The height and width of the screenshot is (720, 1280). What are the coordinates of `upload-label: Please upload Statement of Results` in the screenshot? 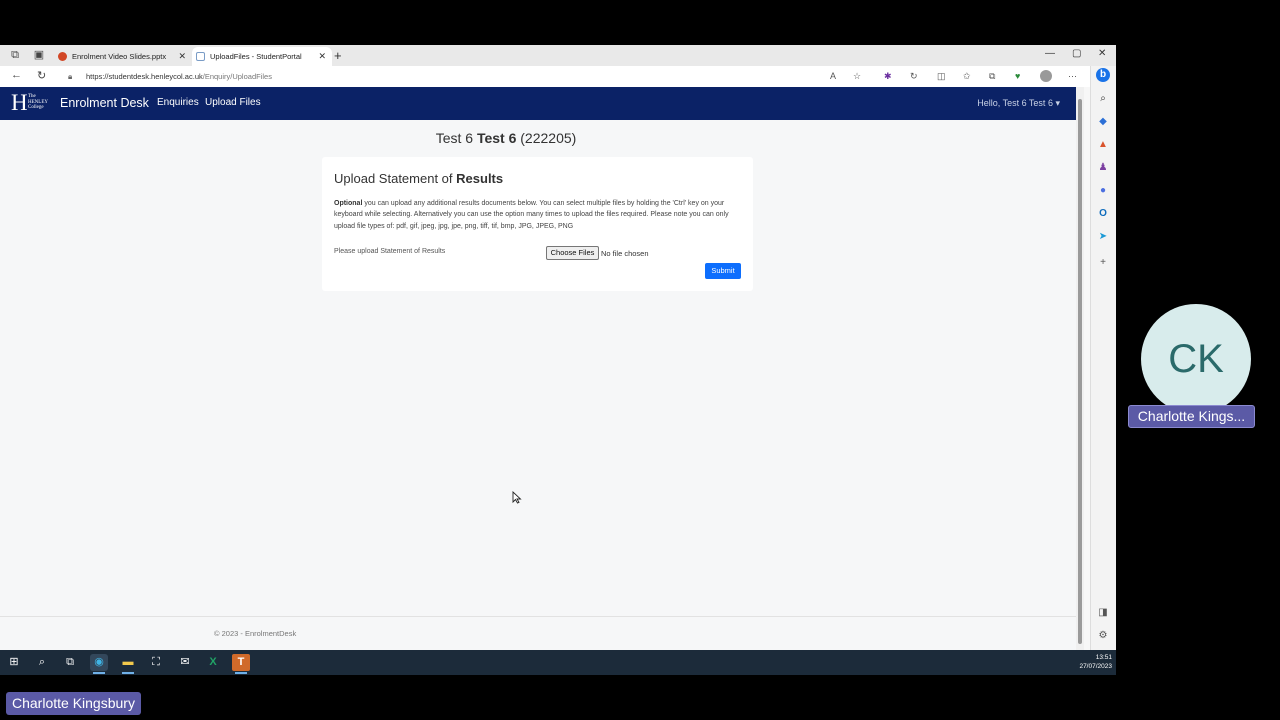 It's located at (390, 251).